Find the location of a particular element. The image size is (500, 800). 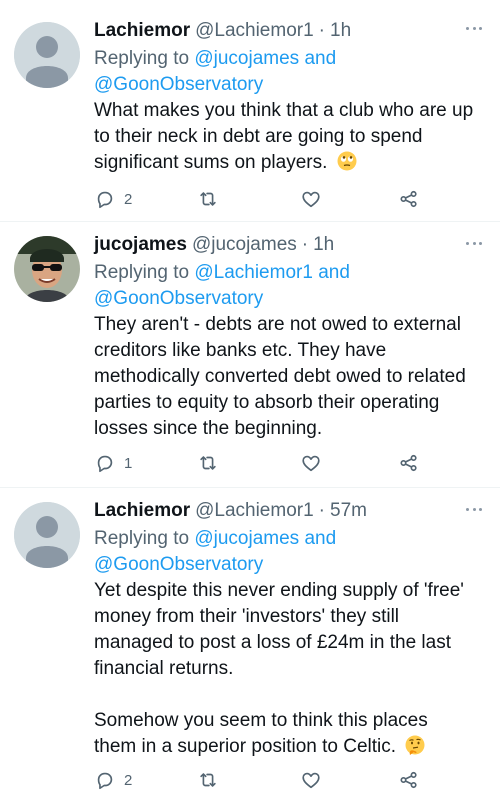

paragraph-break is located at coordinates (292, 695).